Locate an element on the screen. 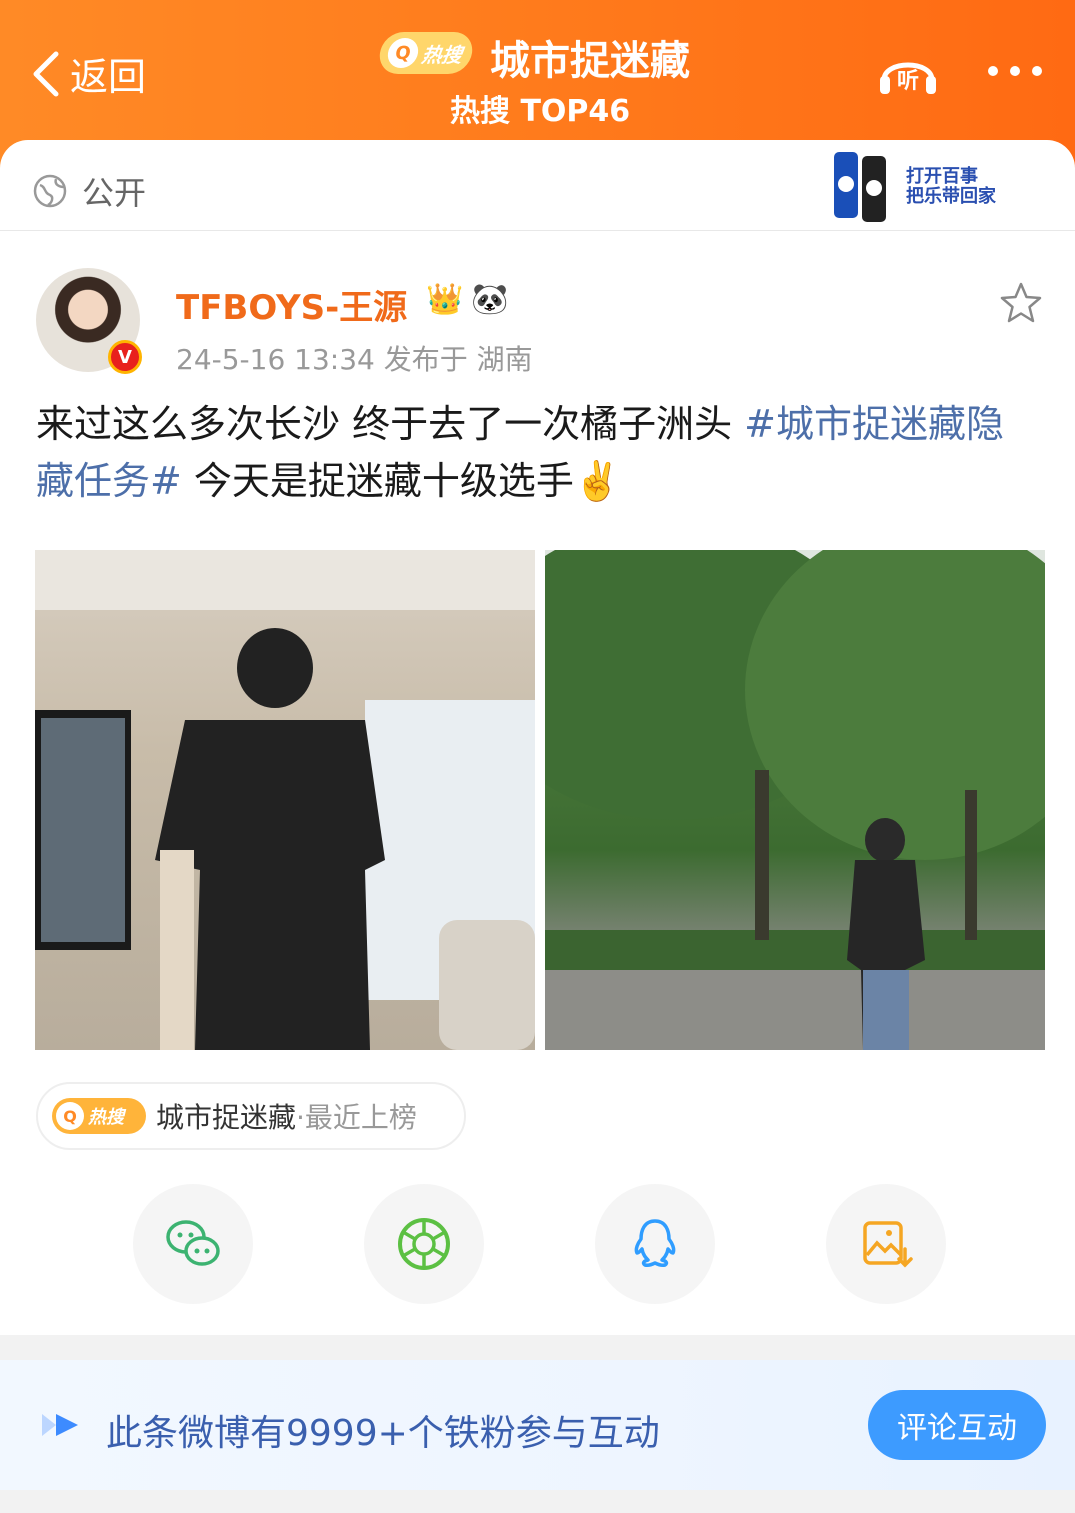  chevron-left-icon is located at coordinates (46, 73).